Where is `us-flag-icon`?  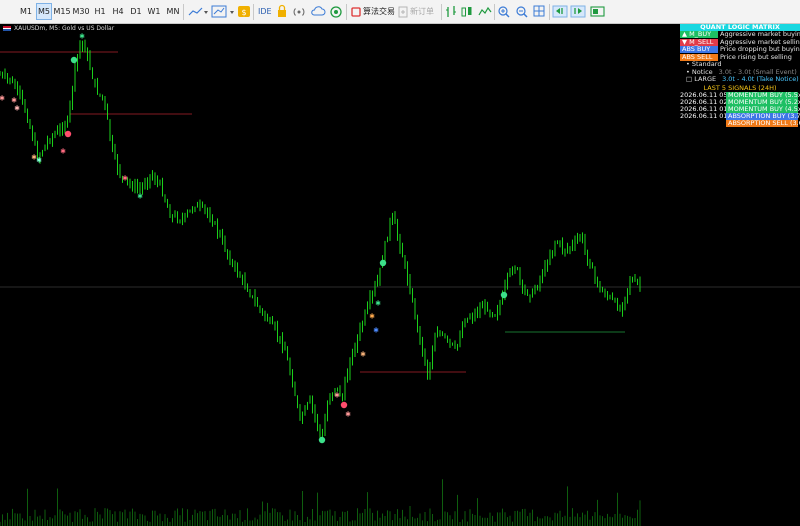 us-flag-icon is located at coordinates (7, 28).